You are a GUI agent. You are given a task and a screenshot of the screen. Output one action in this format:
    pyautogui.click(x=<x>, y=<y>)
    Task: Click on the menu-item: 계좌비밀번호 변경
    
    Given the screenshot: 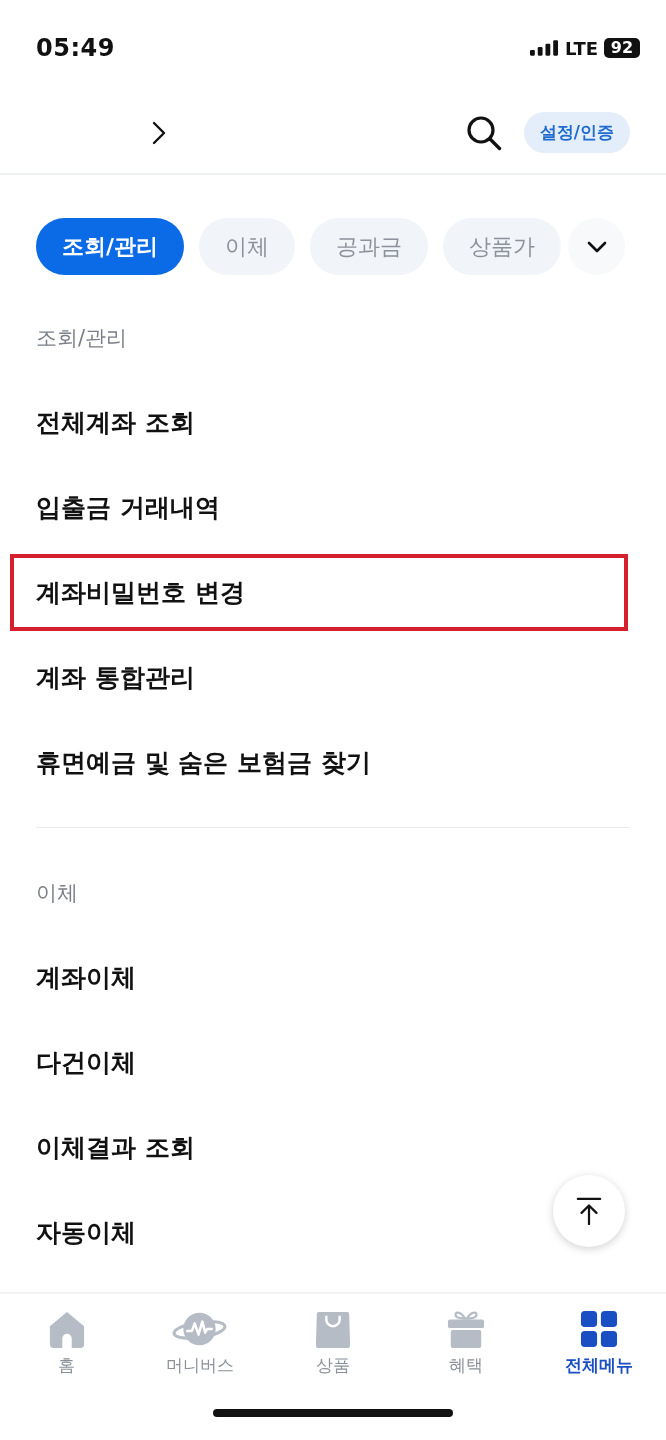 What is the action you would take?
    pyautogui.click(x=319, y=592)
    